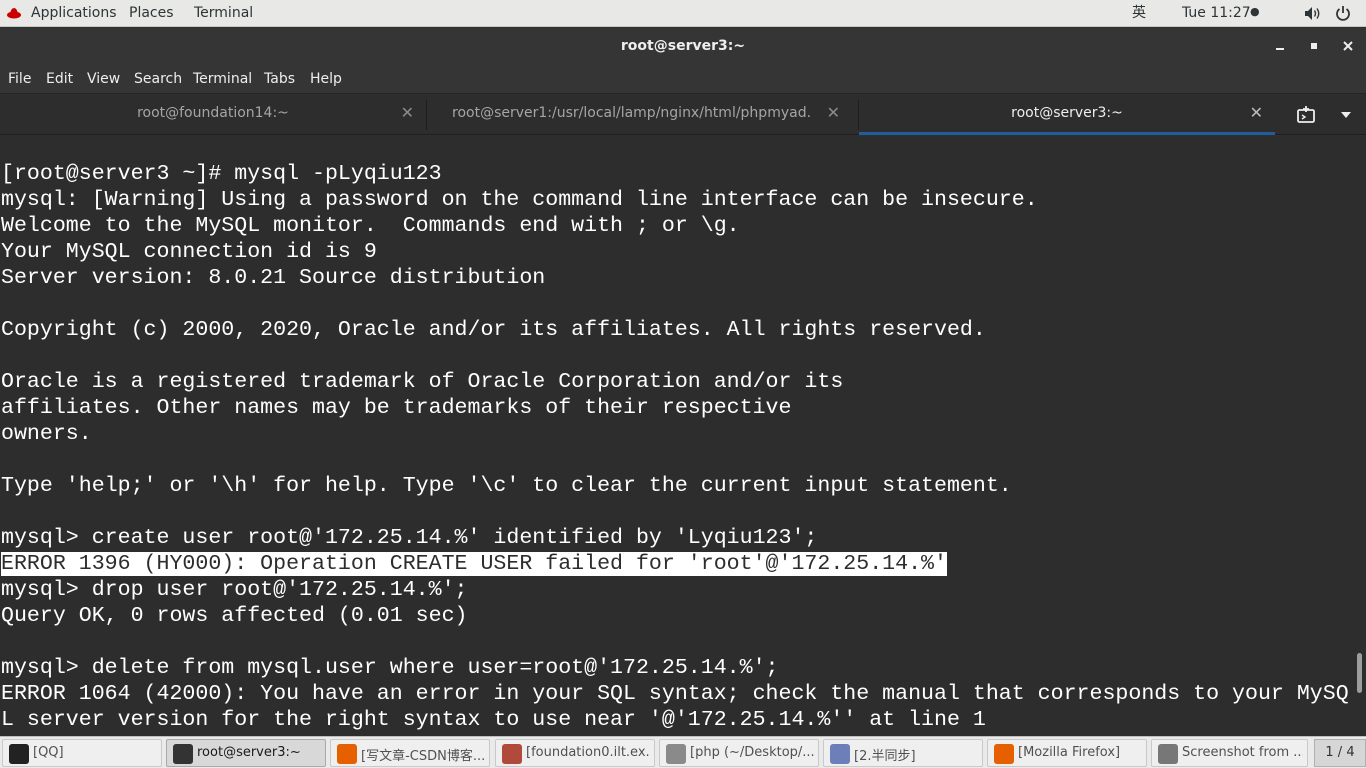 This screenshot has width=1366, height=768. Describe the element at coordinates (1306, 115) in the screenshot. I see `new-tab-icon` at that location.